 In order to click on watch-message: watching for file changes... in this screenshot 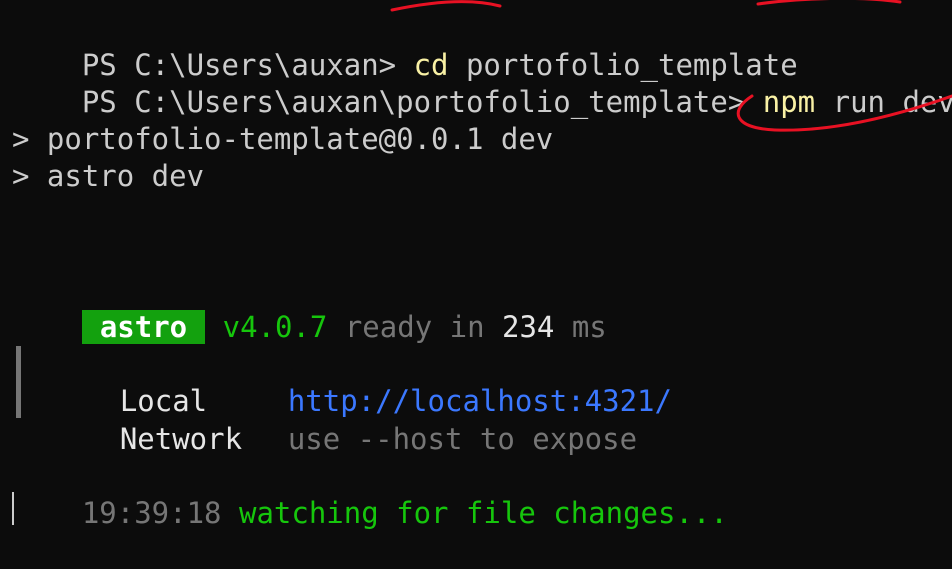, I will do `click(474, 513)`.